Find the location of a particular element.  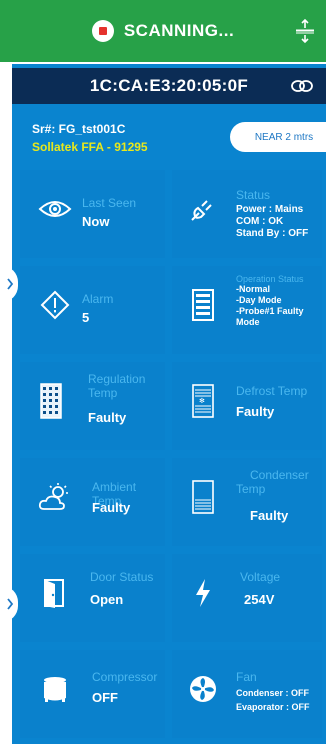

door-status-value: Open is located at coordinates (107, 599).